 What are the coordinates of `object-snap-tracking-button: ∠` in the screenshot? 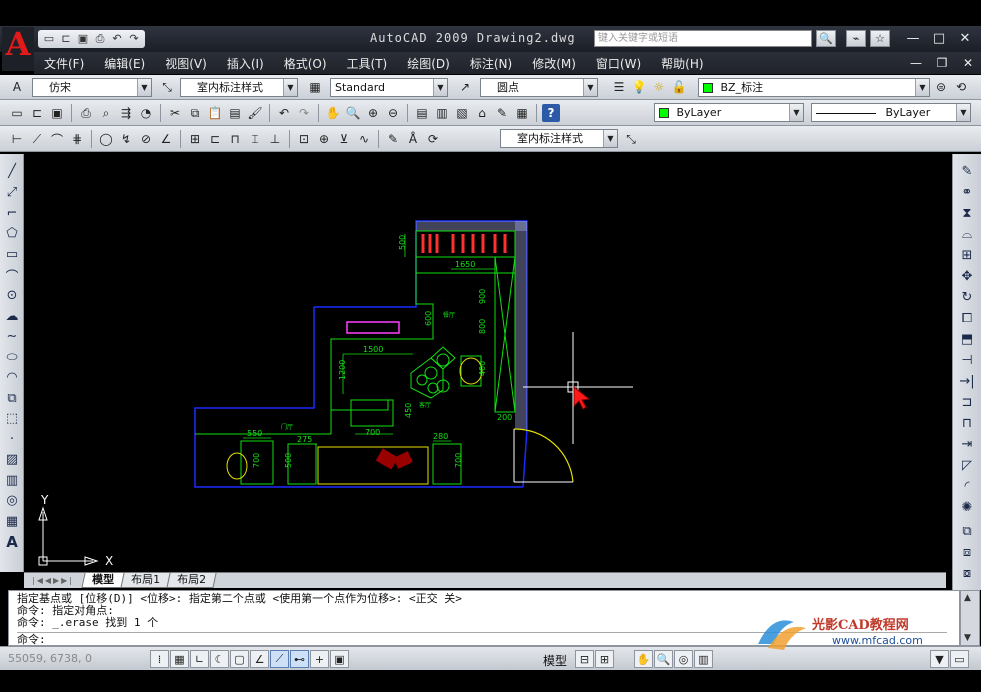 It's located at (259, 659).